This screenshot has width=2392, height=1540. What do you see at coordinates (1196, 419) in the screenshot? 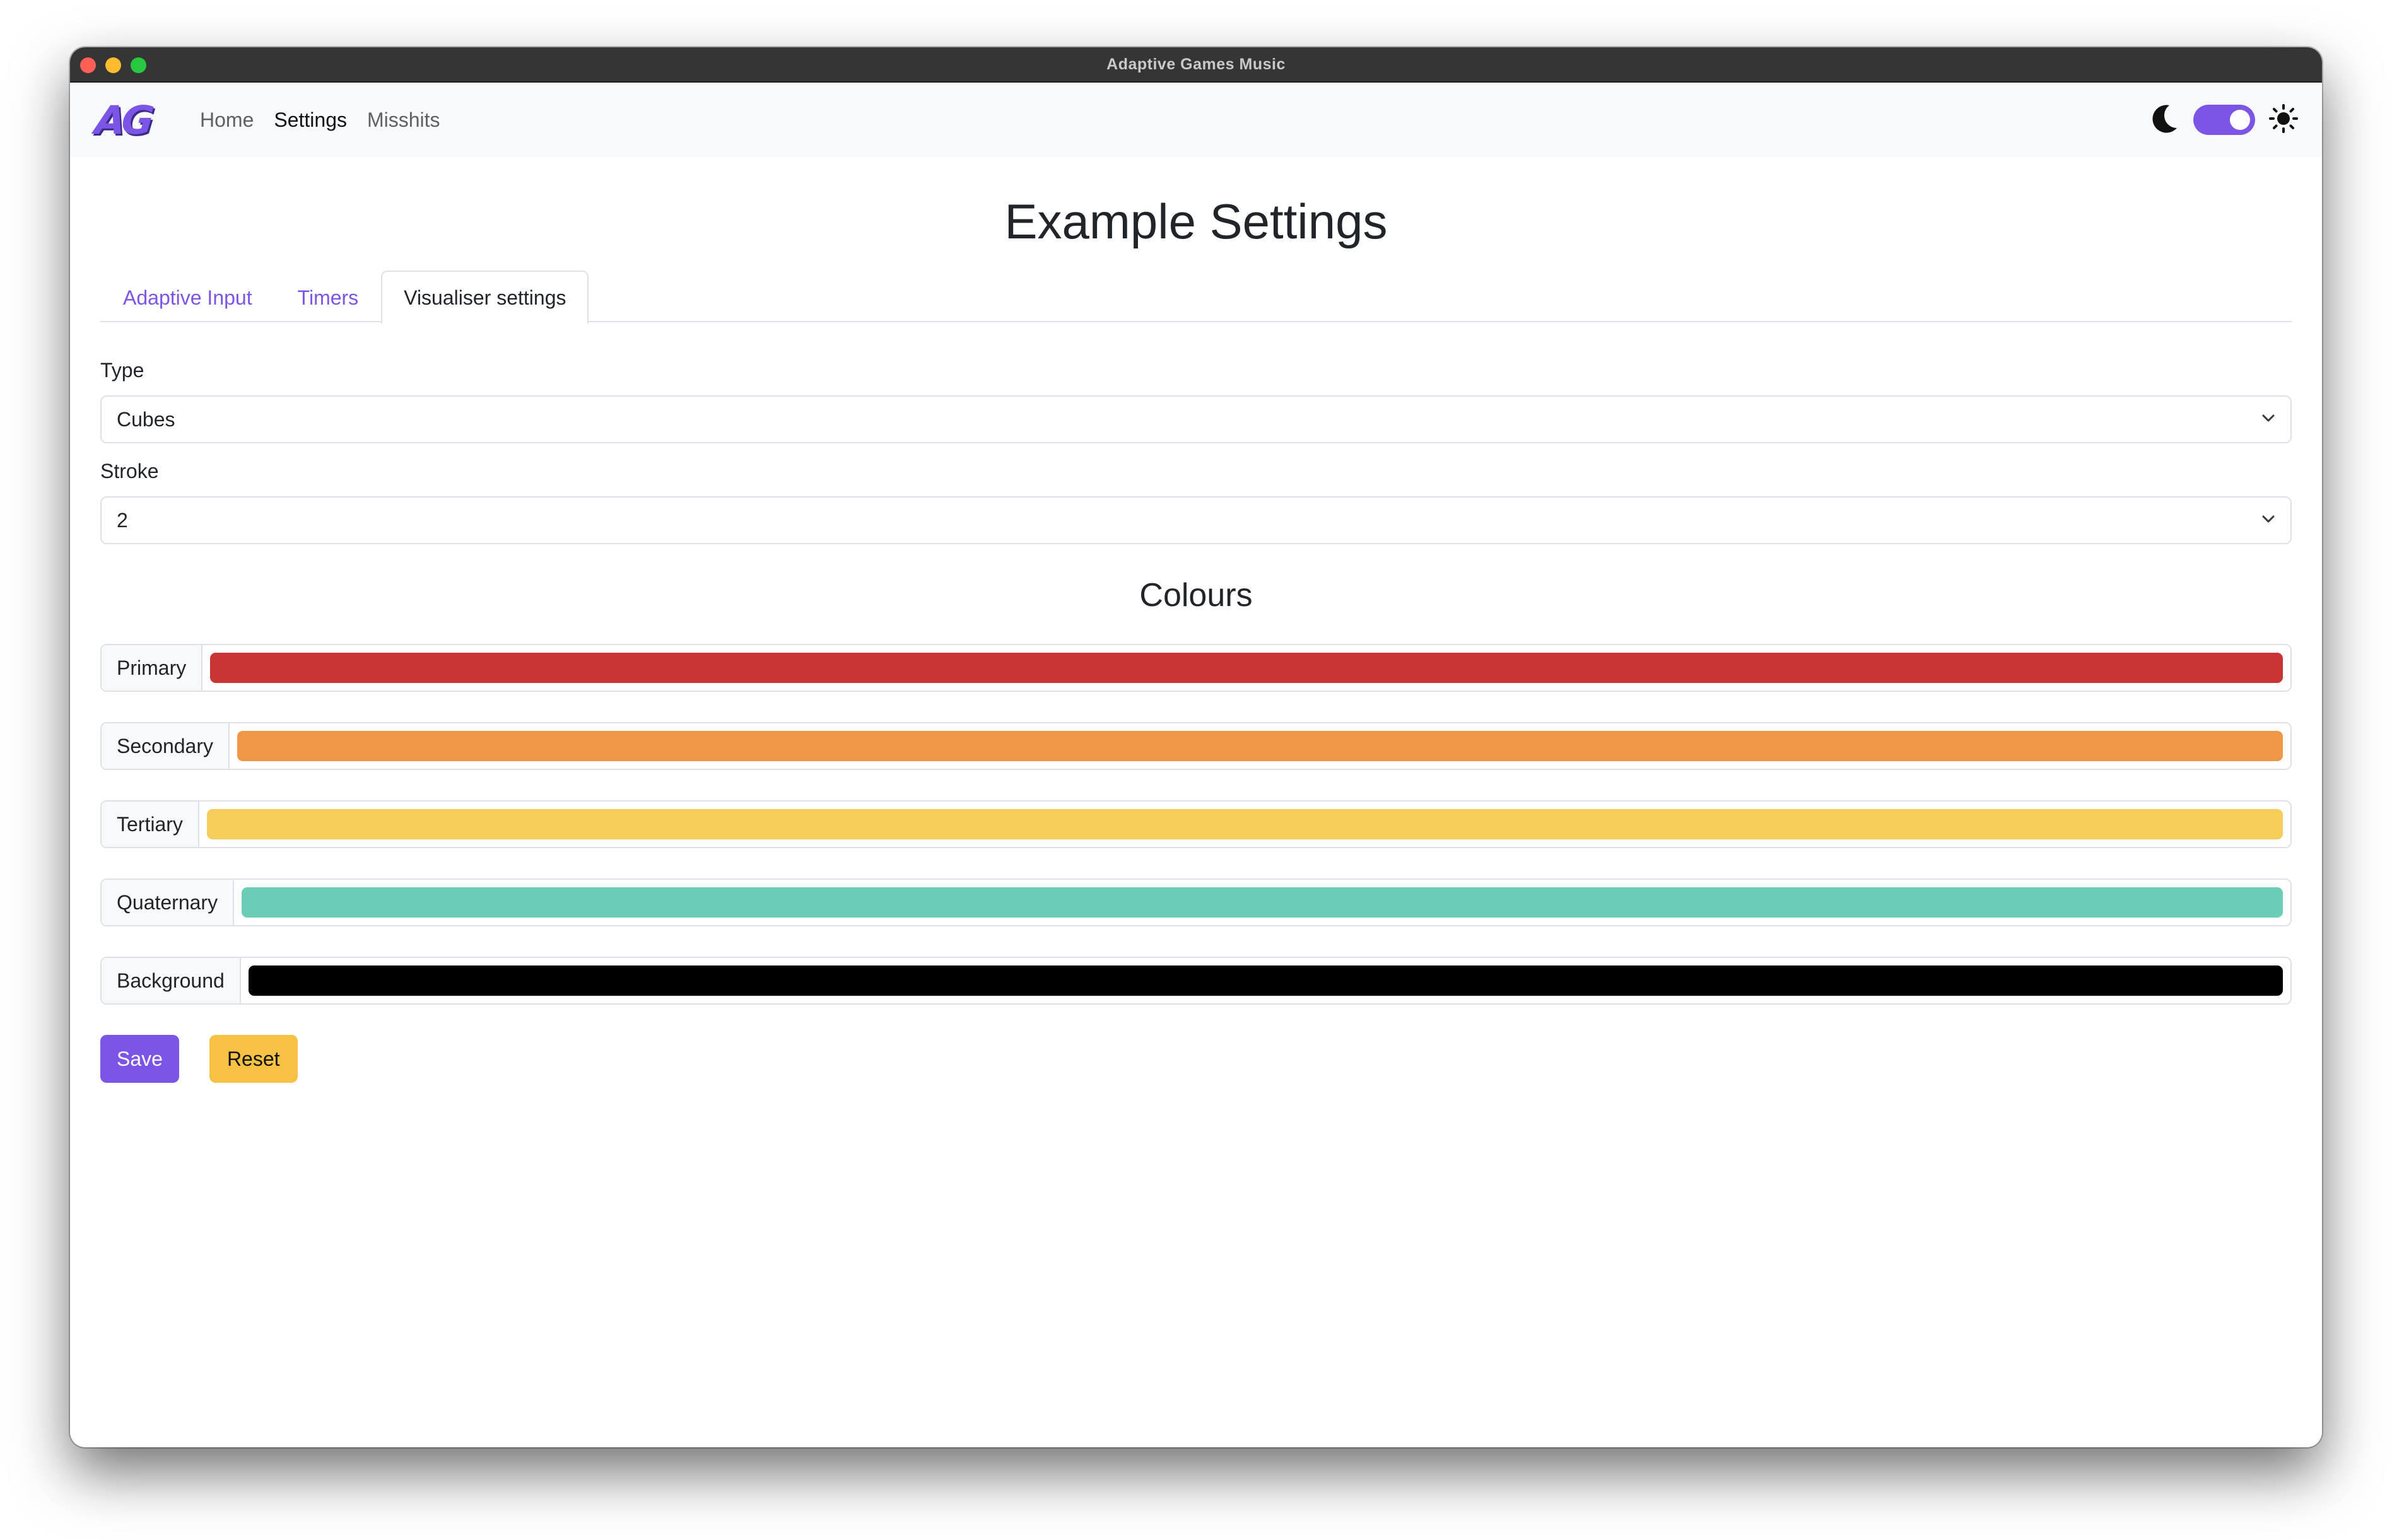
I see `type-select: Cubes` at bounding box center [1196, 419].